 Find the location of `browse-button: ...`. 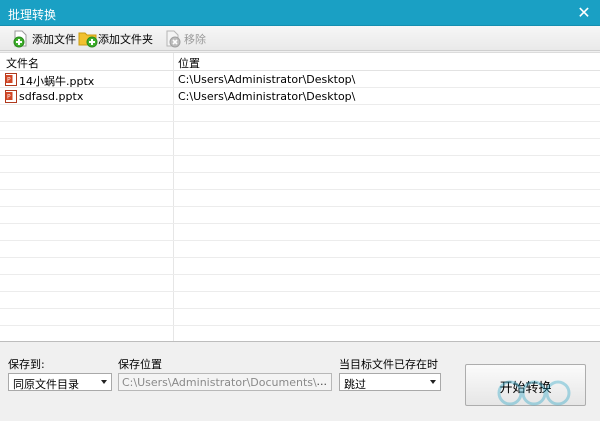

browse-button: ... is located at coordinates (322, 381).